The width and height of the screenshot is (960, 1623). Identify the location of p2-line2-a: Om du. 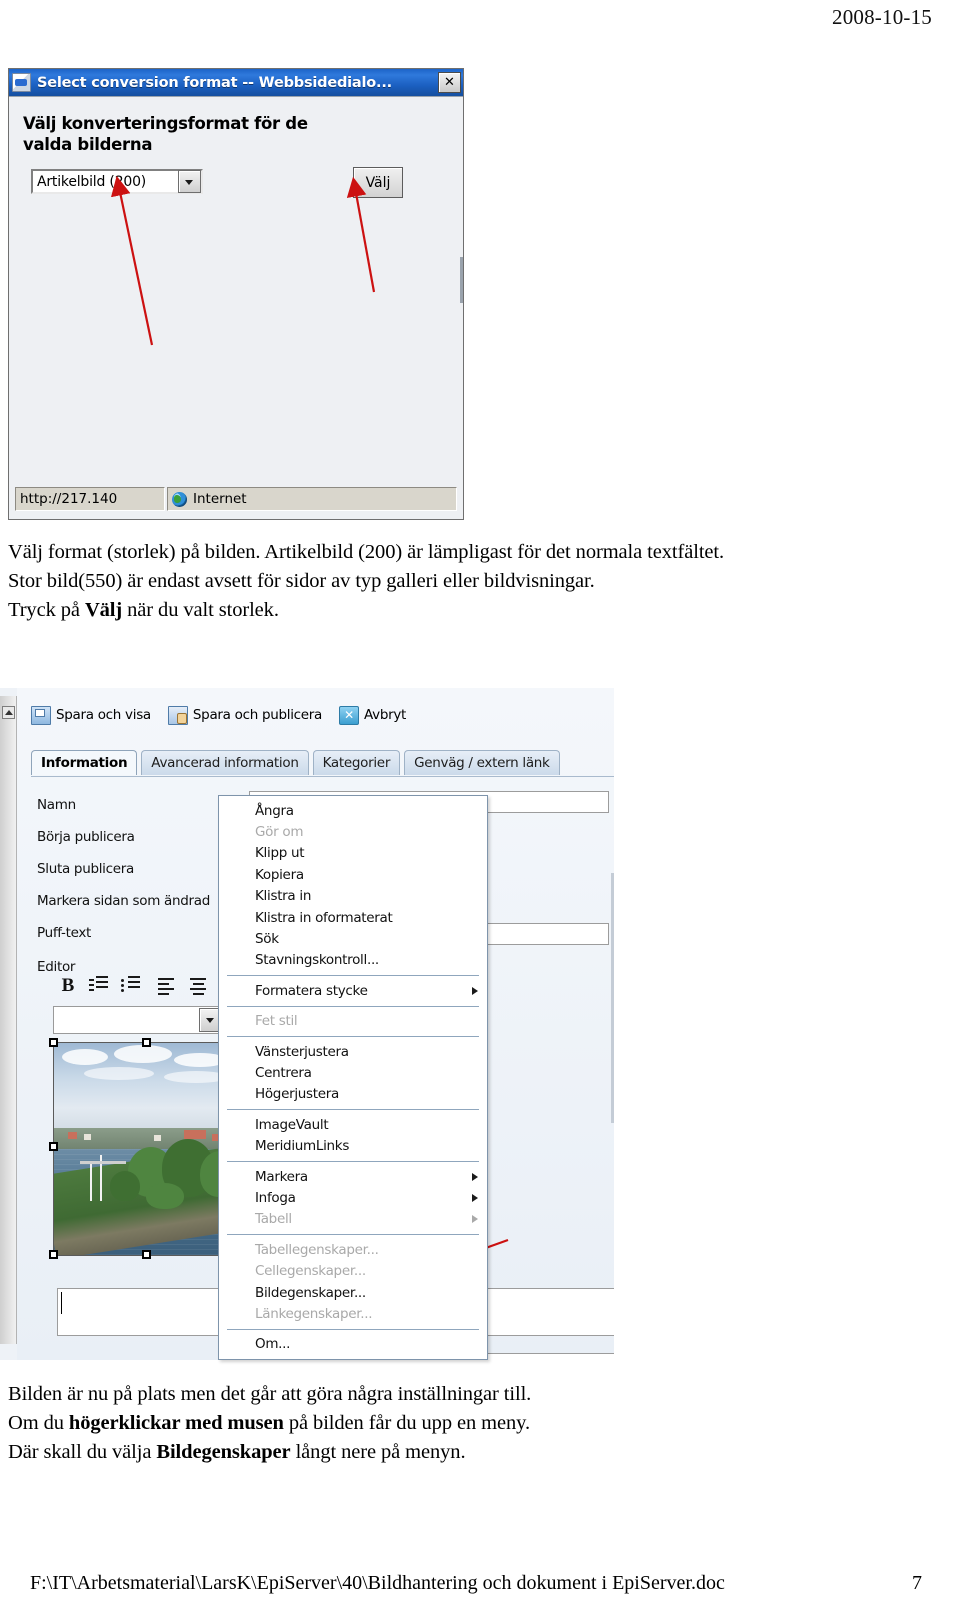
(38, 1423).